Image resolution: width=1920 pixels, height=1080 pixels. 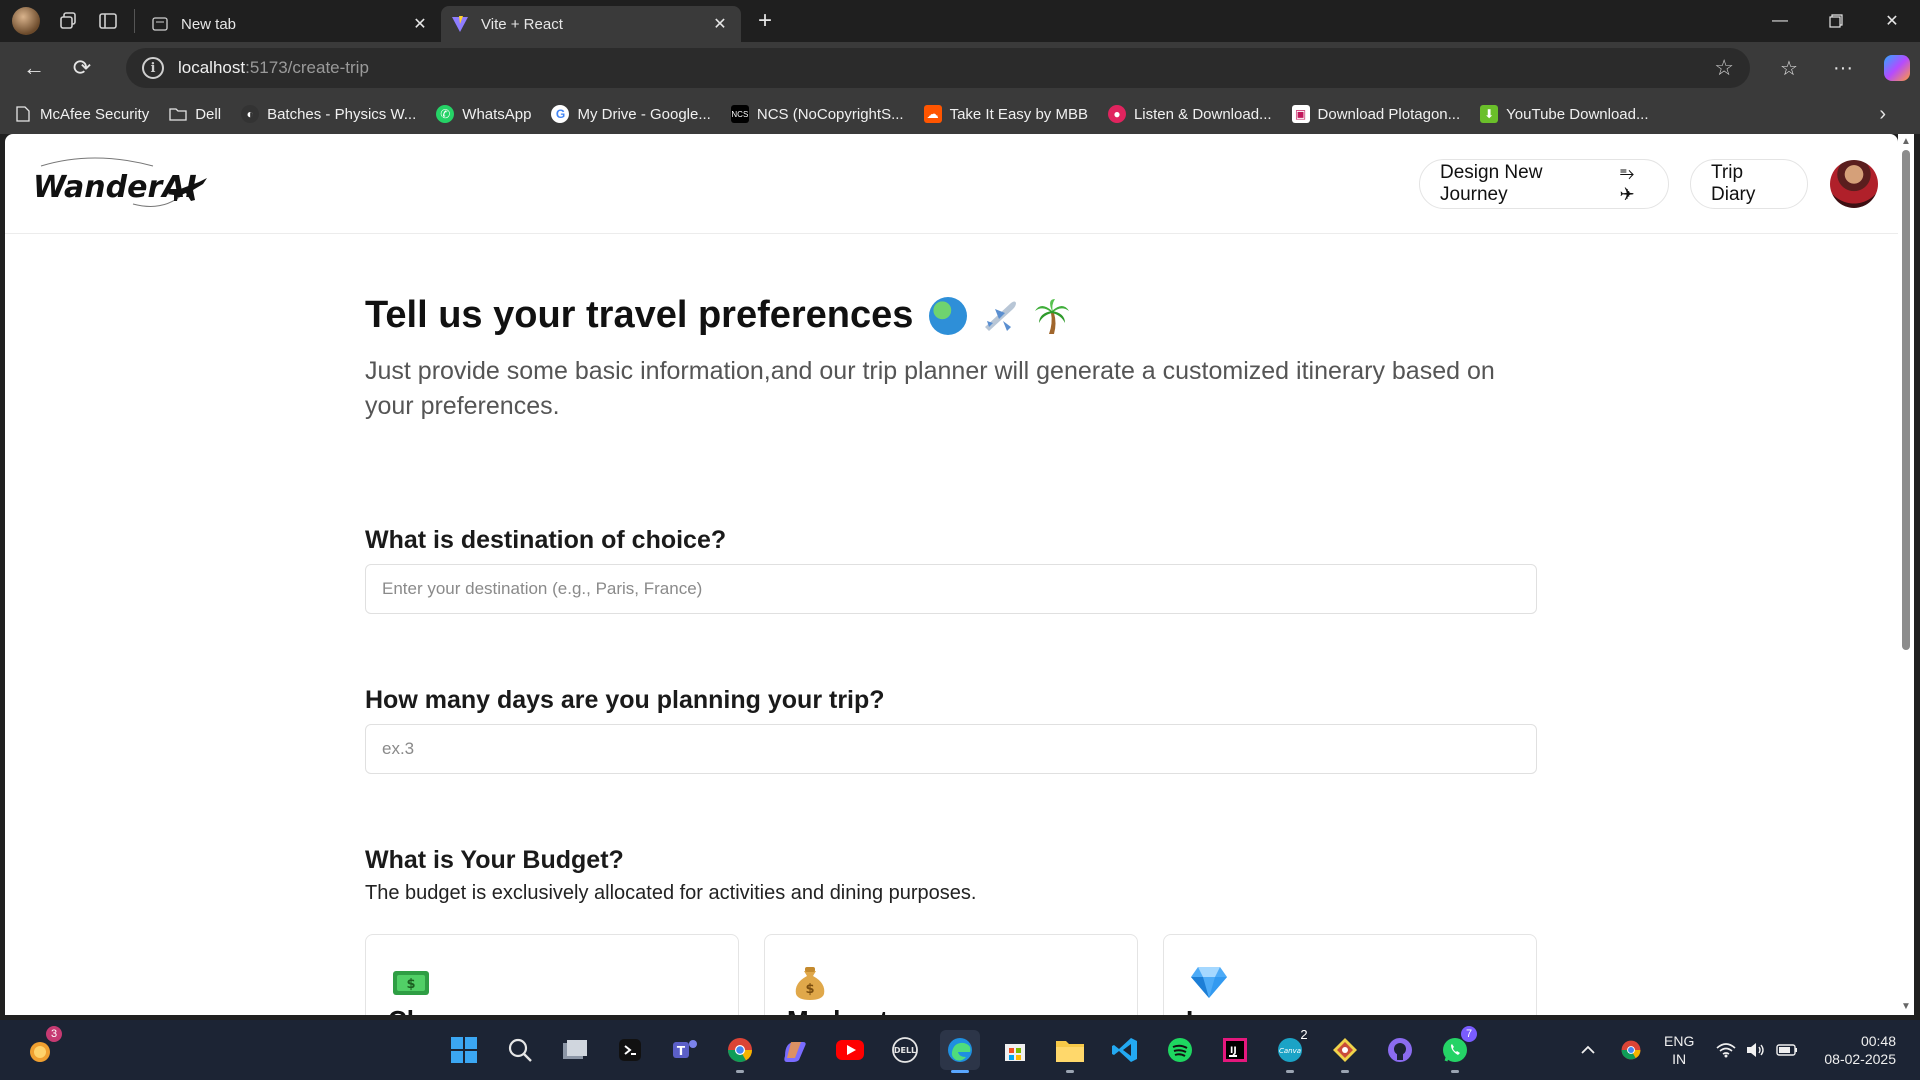 What do you see at coordinates (951, 974) in the screenshot?
I see `budget-option-moderate: $ Moderate` at bounding box center [951, 974].